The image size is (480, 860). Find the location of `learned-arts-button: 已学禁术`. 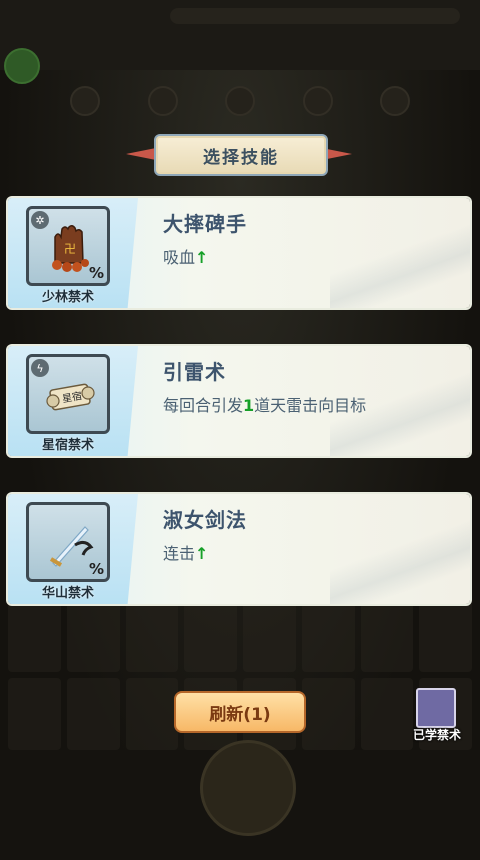

learned-arts-button: 已学禁术 is located at coordinates (437, 718).